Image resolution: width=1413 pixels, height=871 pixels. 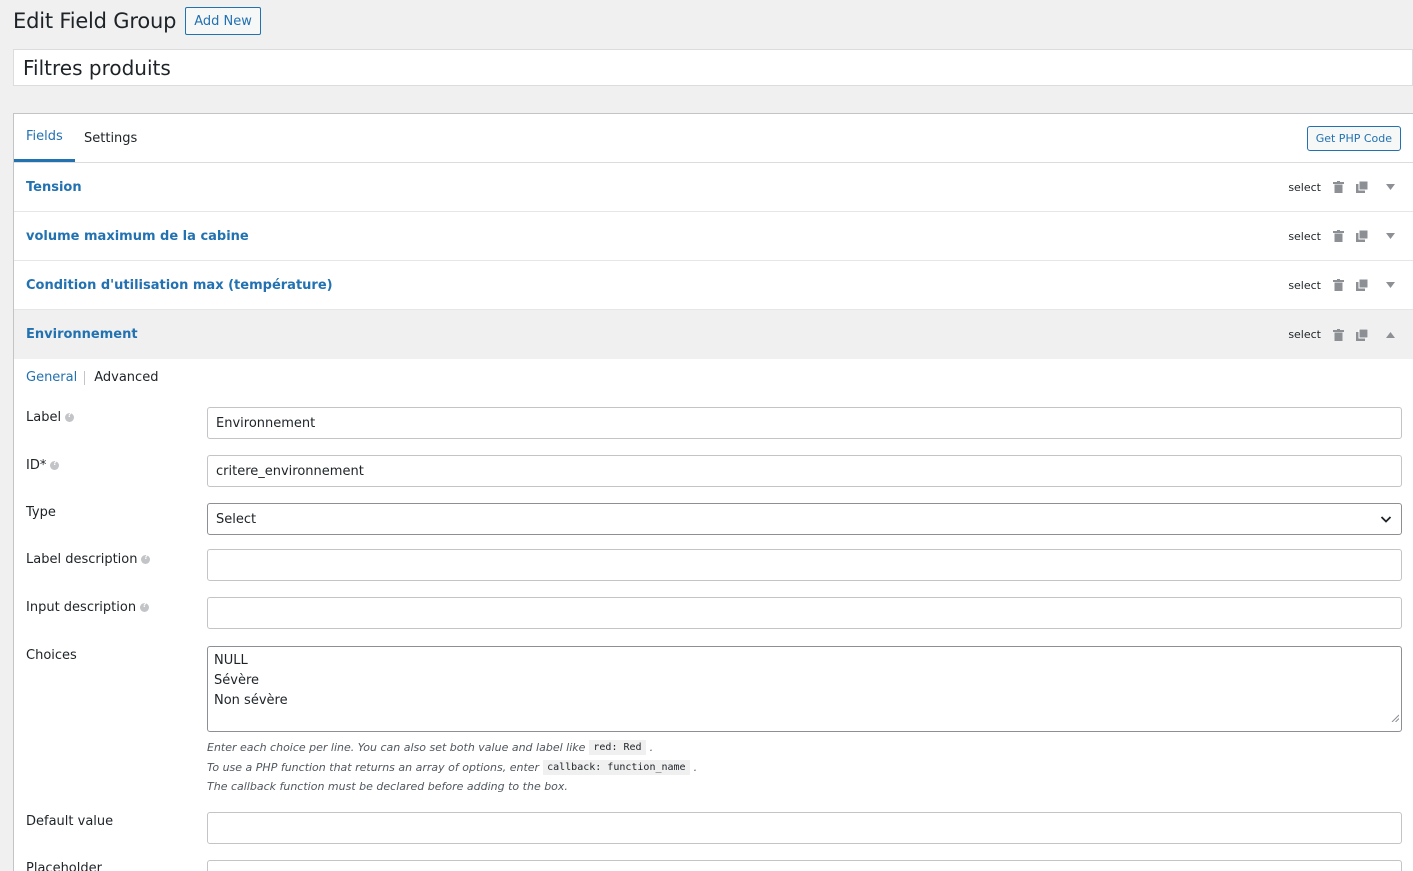 I want to click on field-row-tension: Tension select, so click(x=713, y=187).